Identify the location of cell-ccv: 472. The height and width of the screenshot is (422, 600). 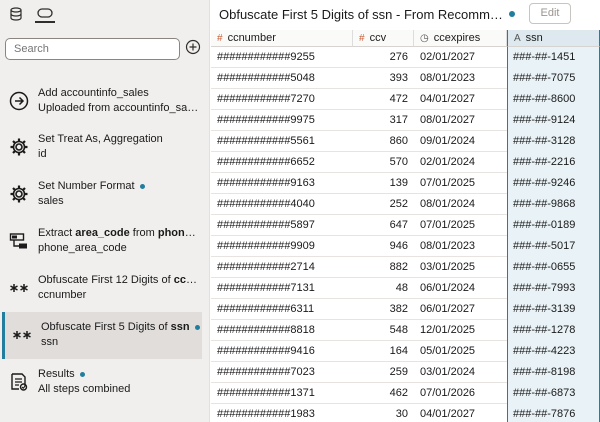
(380, 99).